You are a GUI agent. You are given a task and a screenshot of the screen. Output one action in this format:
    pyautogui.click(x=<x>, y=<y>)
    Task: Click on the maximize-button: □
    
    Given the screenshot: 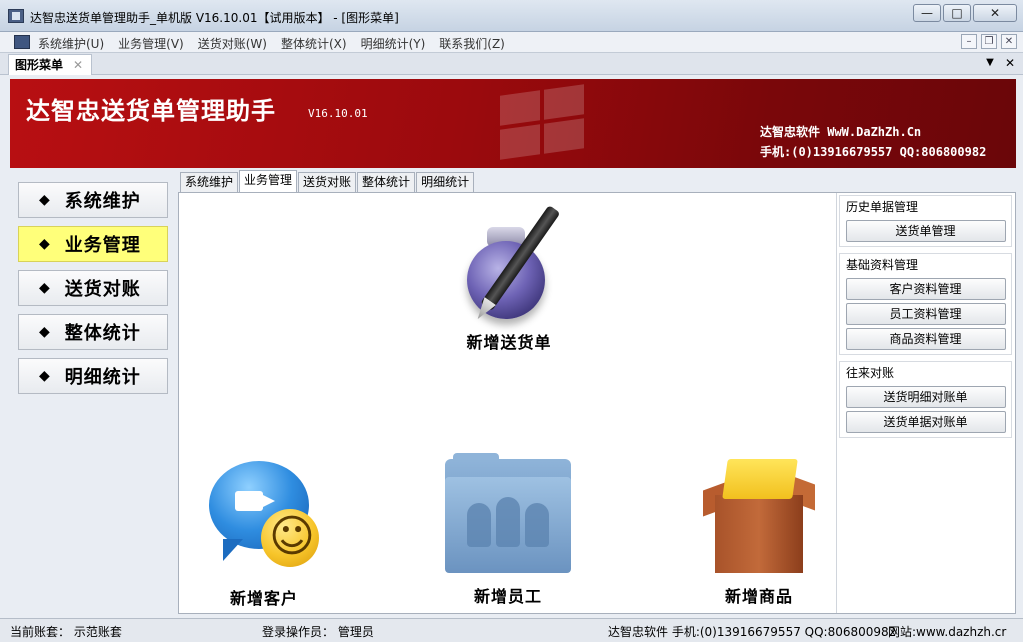 What is the action you would take?
    pyautogui.click(x=957, y=13)
    